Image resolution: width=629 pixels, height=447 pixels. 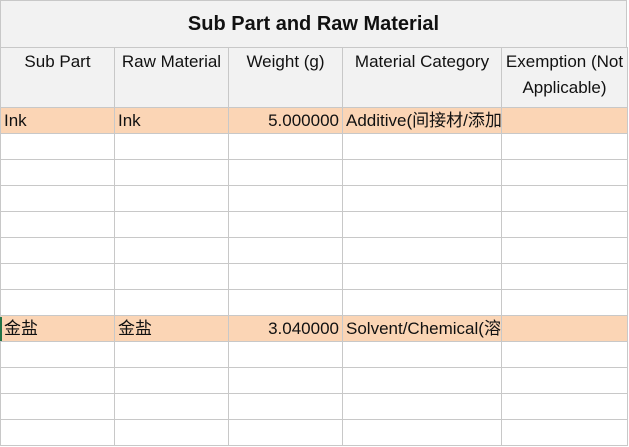 I want to click on column-header-exemption-text: Exemption (Not Applicable), so click(x=564, y=74).